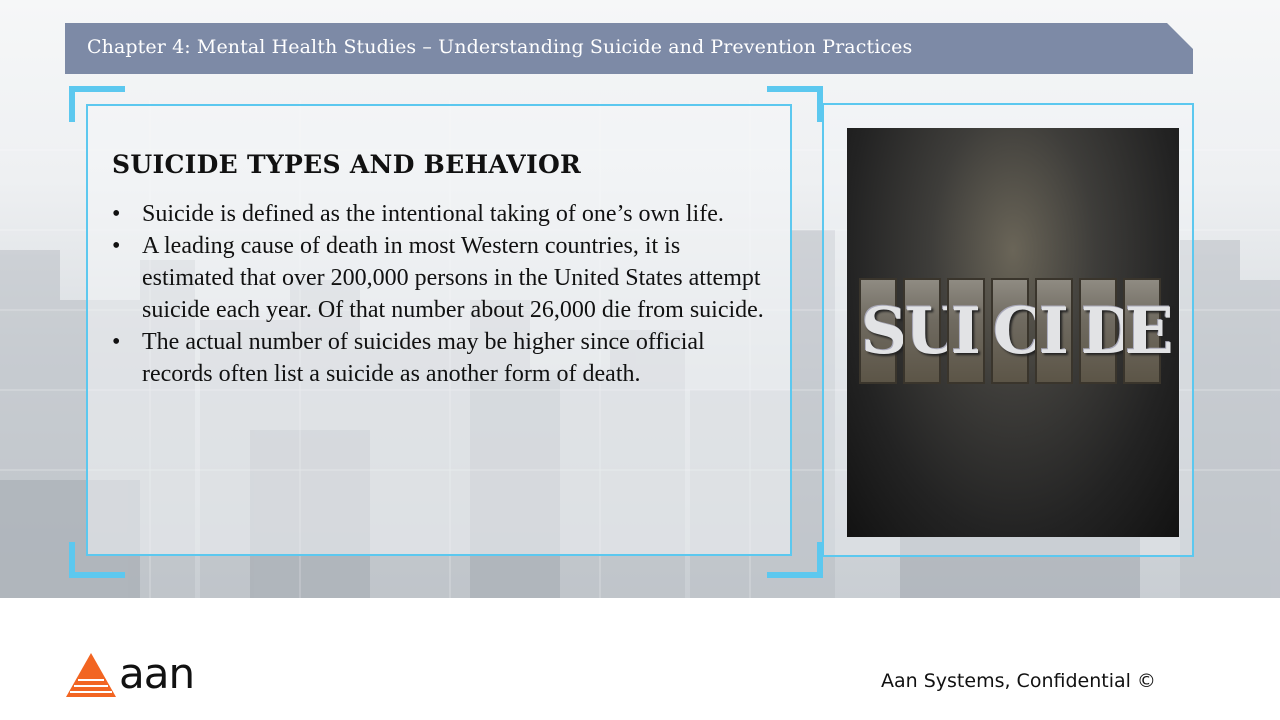 This screenshot has height=720, width=1280. Describe the element at coordinates (91, 675) in the screenshot. I see `logo-triangle-icon` at that location.